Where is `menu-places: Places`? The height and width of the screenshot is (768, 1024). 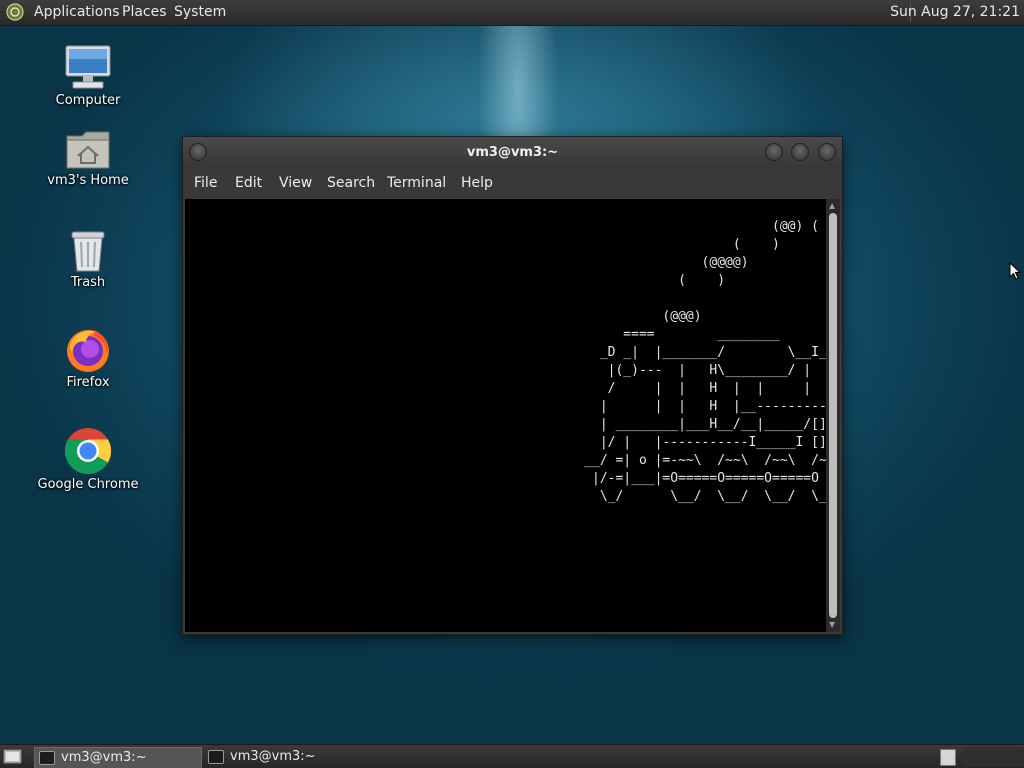 menu-places: Places is located at coordinates (144, 12).